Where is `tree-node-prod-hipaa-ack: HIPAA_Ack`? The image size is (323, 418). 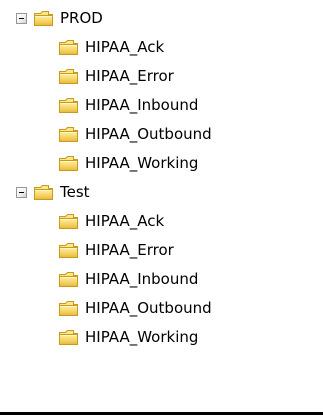
tree-node-prod-hipaa-ack: HIPAA_Ack is located at coordinates (111, 47).